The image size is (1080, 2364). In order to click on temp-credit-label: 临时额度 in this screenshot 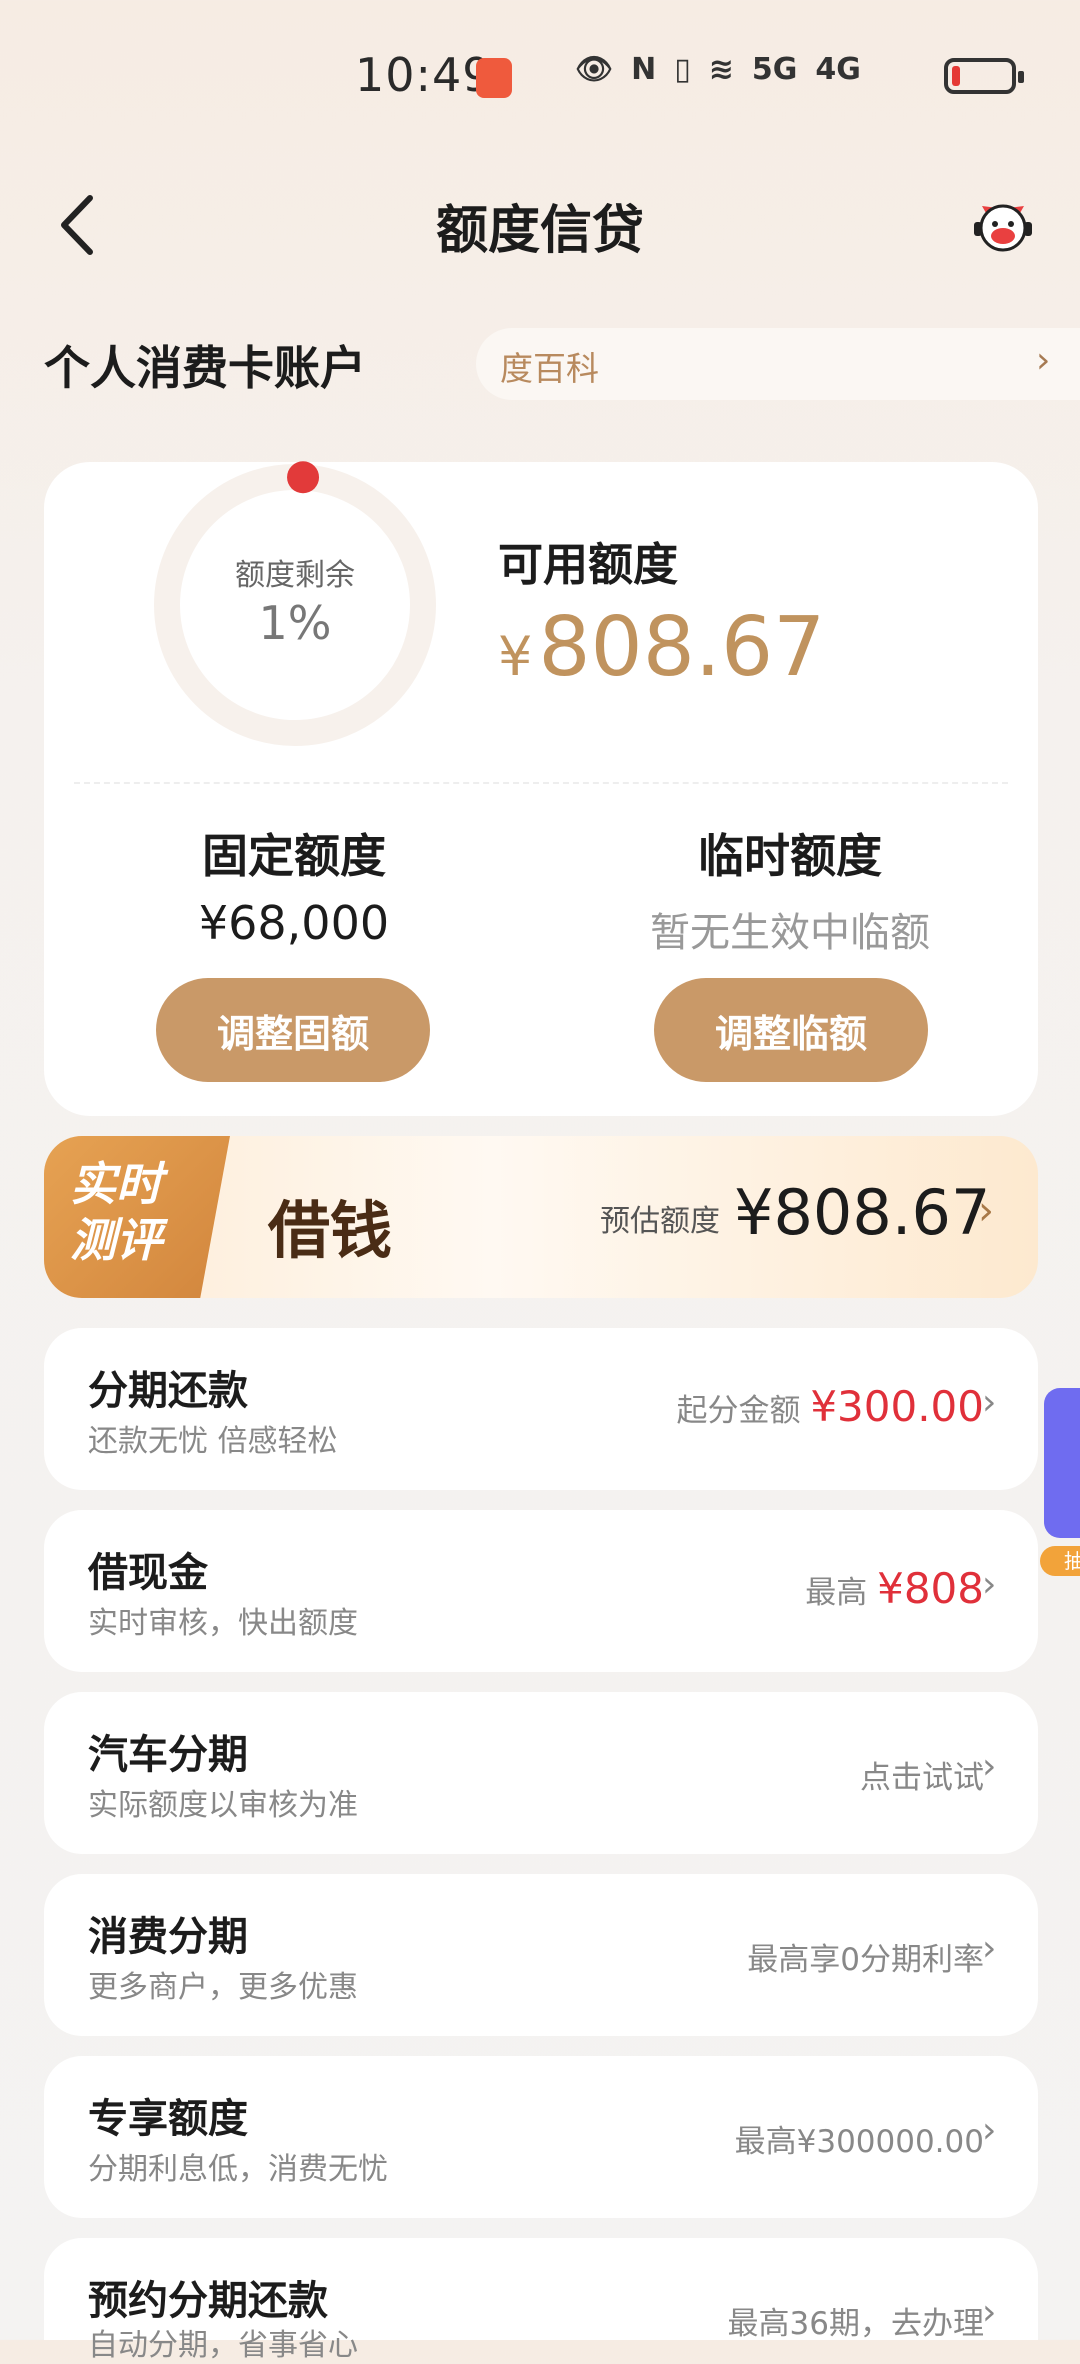, I will do `click(790, 856)`.